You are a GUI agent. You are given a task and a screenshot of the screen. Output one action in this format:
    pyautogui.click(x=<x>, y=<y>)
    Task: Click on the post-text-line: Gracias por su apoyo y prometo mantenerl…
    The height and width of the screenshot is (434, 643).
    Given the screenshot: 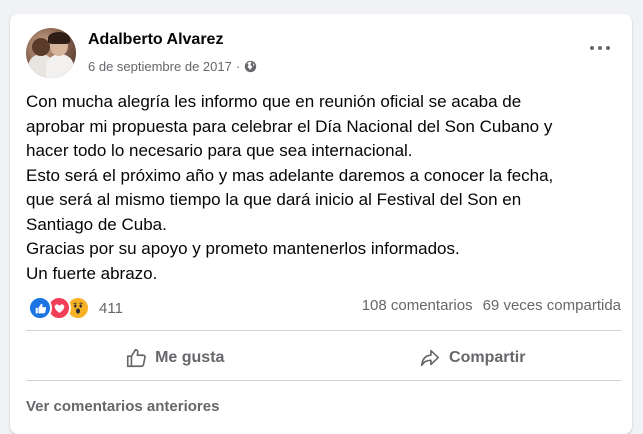 What is the action you would take?
    pyautogui.click(x=243, y=248)
    